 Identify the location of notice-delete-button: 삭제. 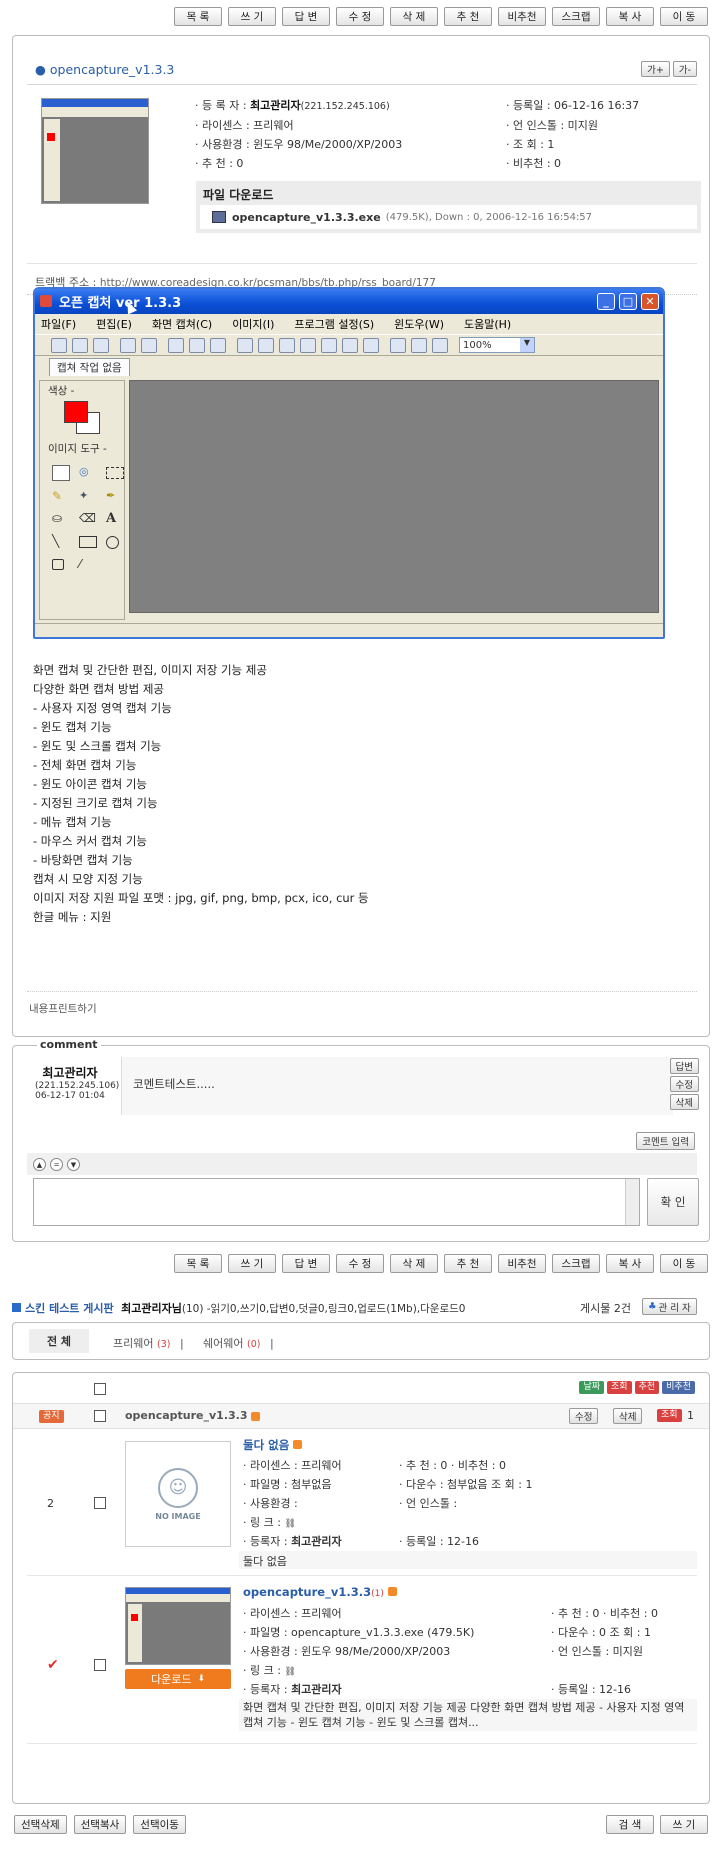
(628, 1416).